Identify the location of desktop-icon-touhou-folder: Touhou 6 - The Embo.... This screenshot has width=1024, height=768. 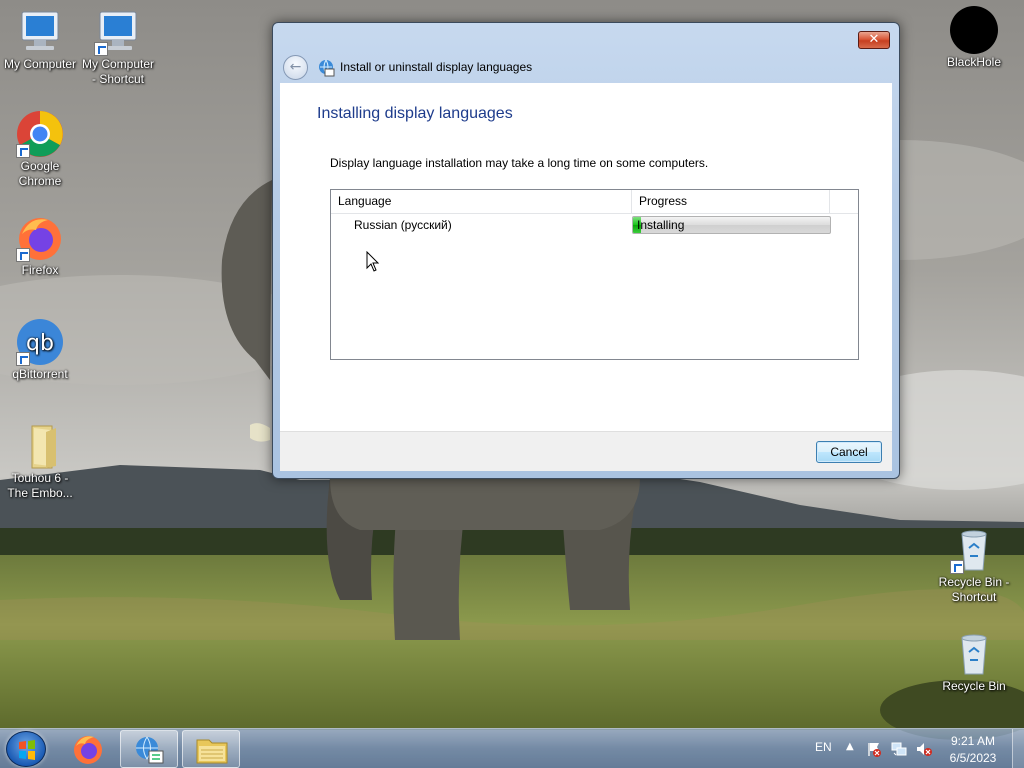
(40, 461).